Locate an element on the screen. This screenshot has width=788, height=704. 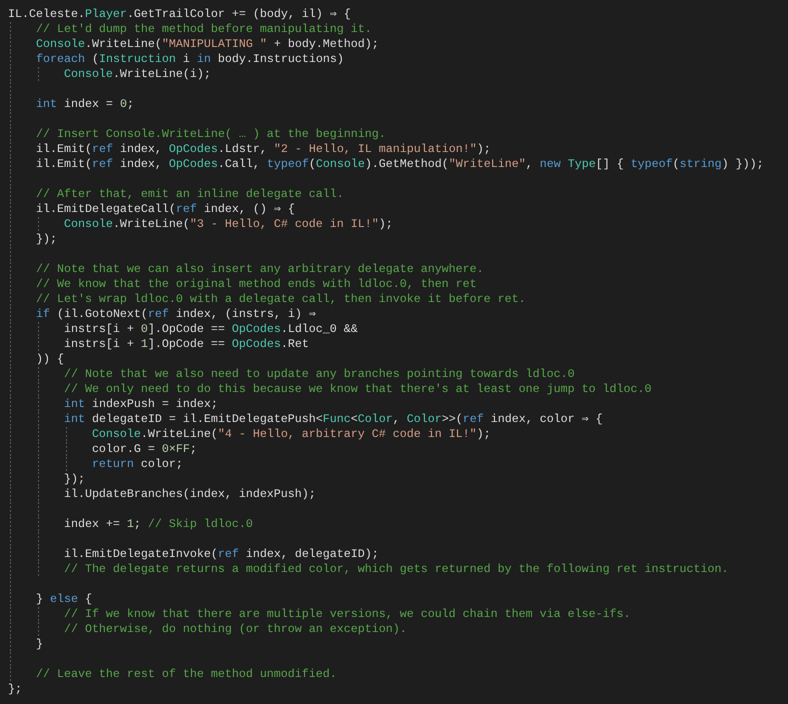
code-line: // The delegate returns a modified color, which gets returned by the following ret instruction. is located at coordinates (395, 569).